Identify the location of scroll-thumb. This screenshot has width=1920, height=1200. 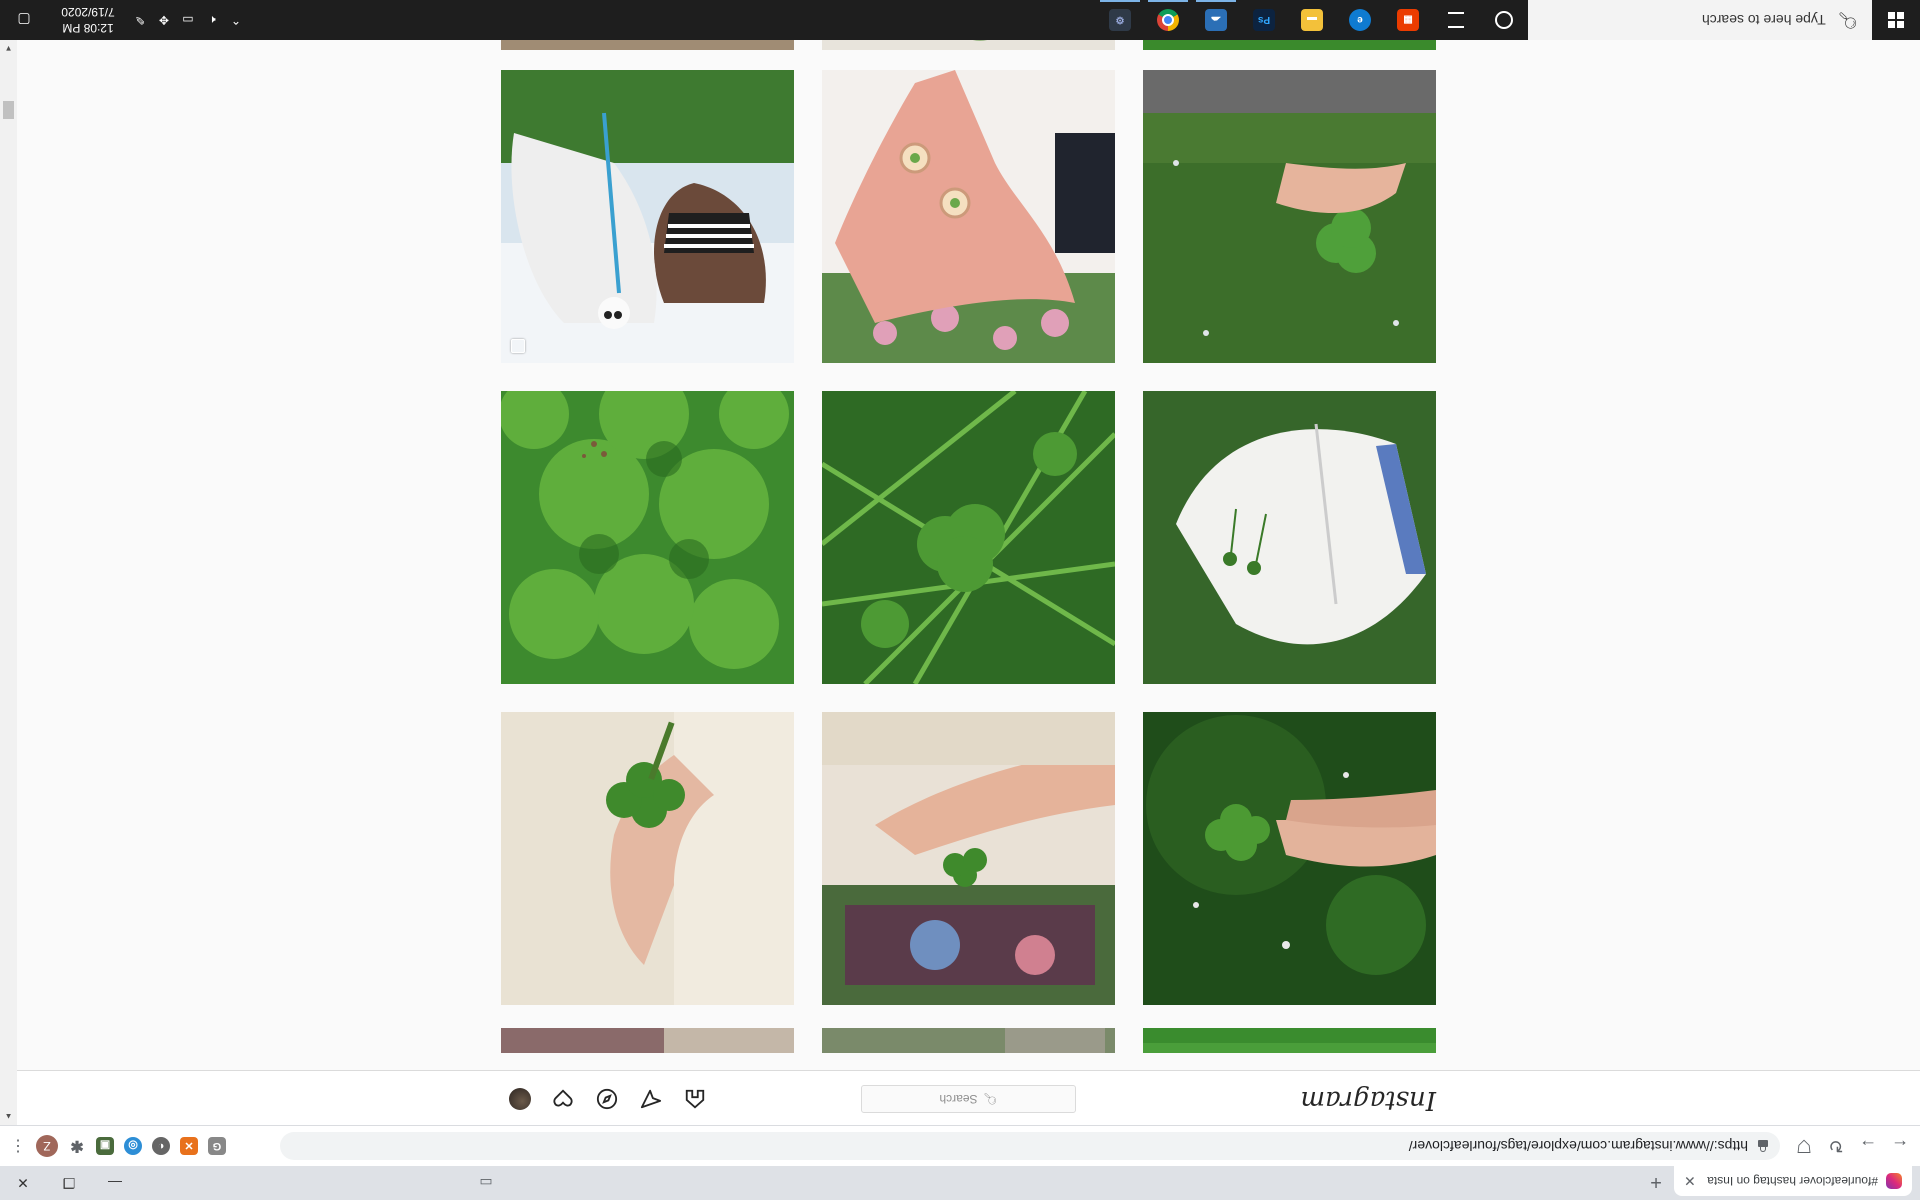
(8, 110).